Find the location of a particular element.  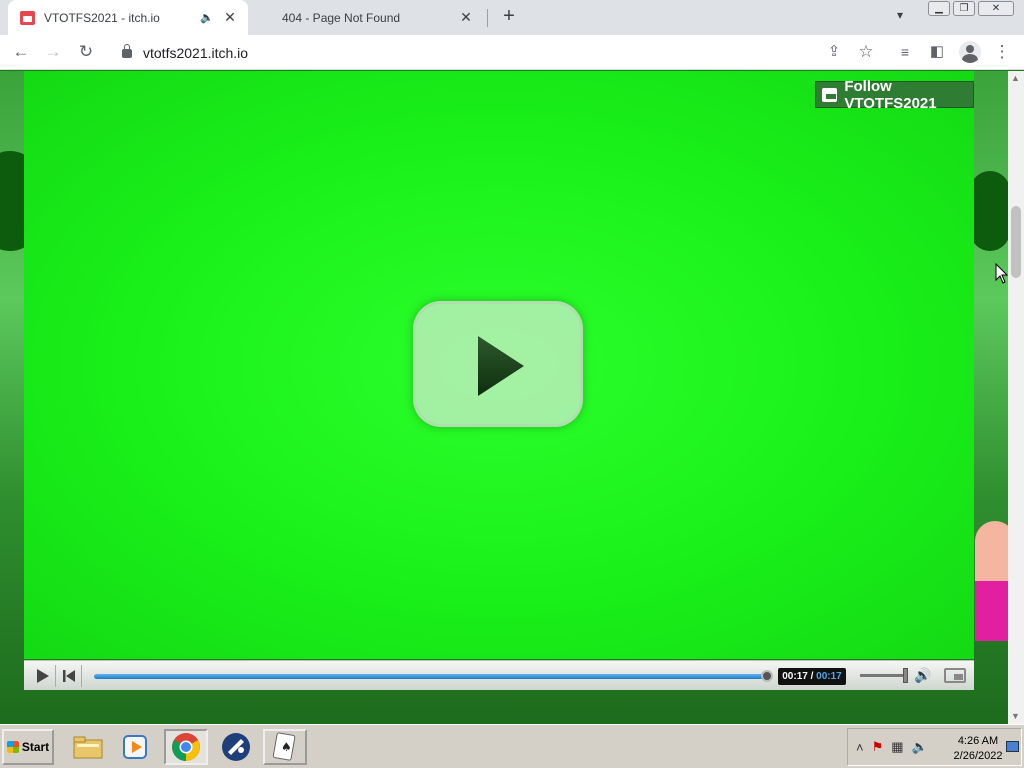

chrome-icon is located at coordinates (186, 747).